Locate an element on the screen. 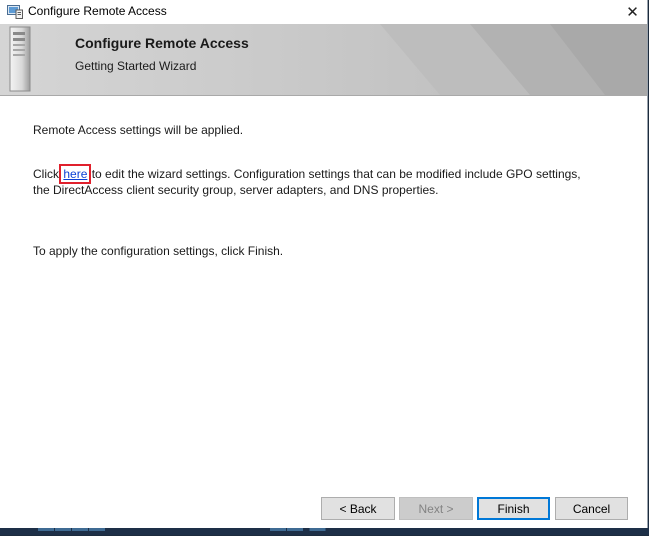 This screenshot has height=536, width=649. window-title: Configure Remote Access is located at coordinates (97, 11).